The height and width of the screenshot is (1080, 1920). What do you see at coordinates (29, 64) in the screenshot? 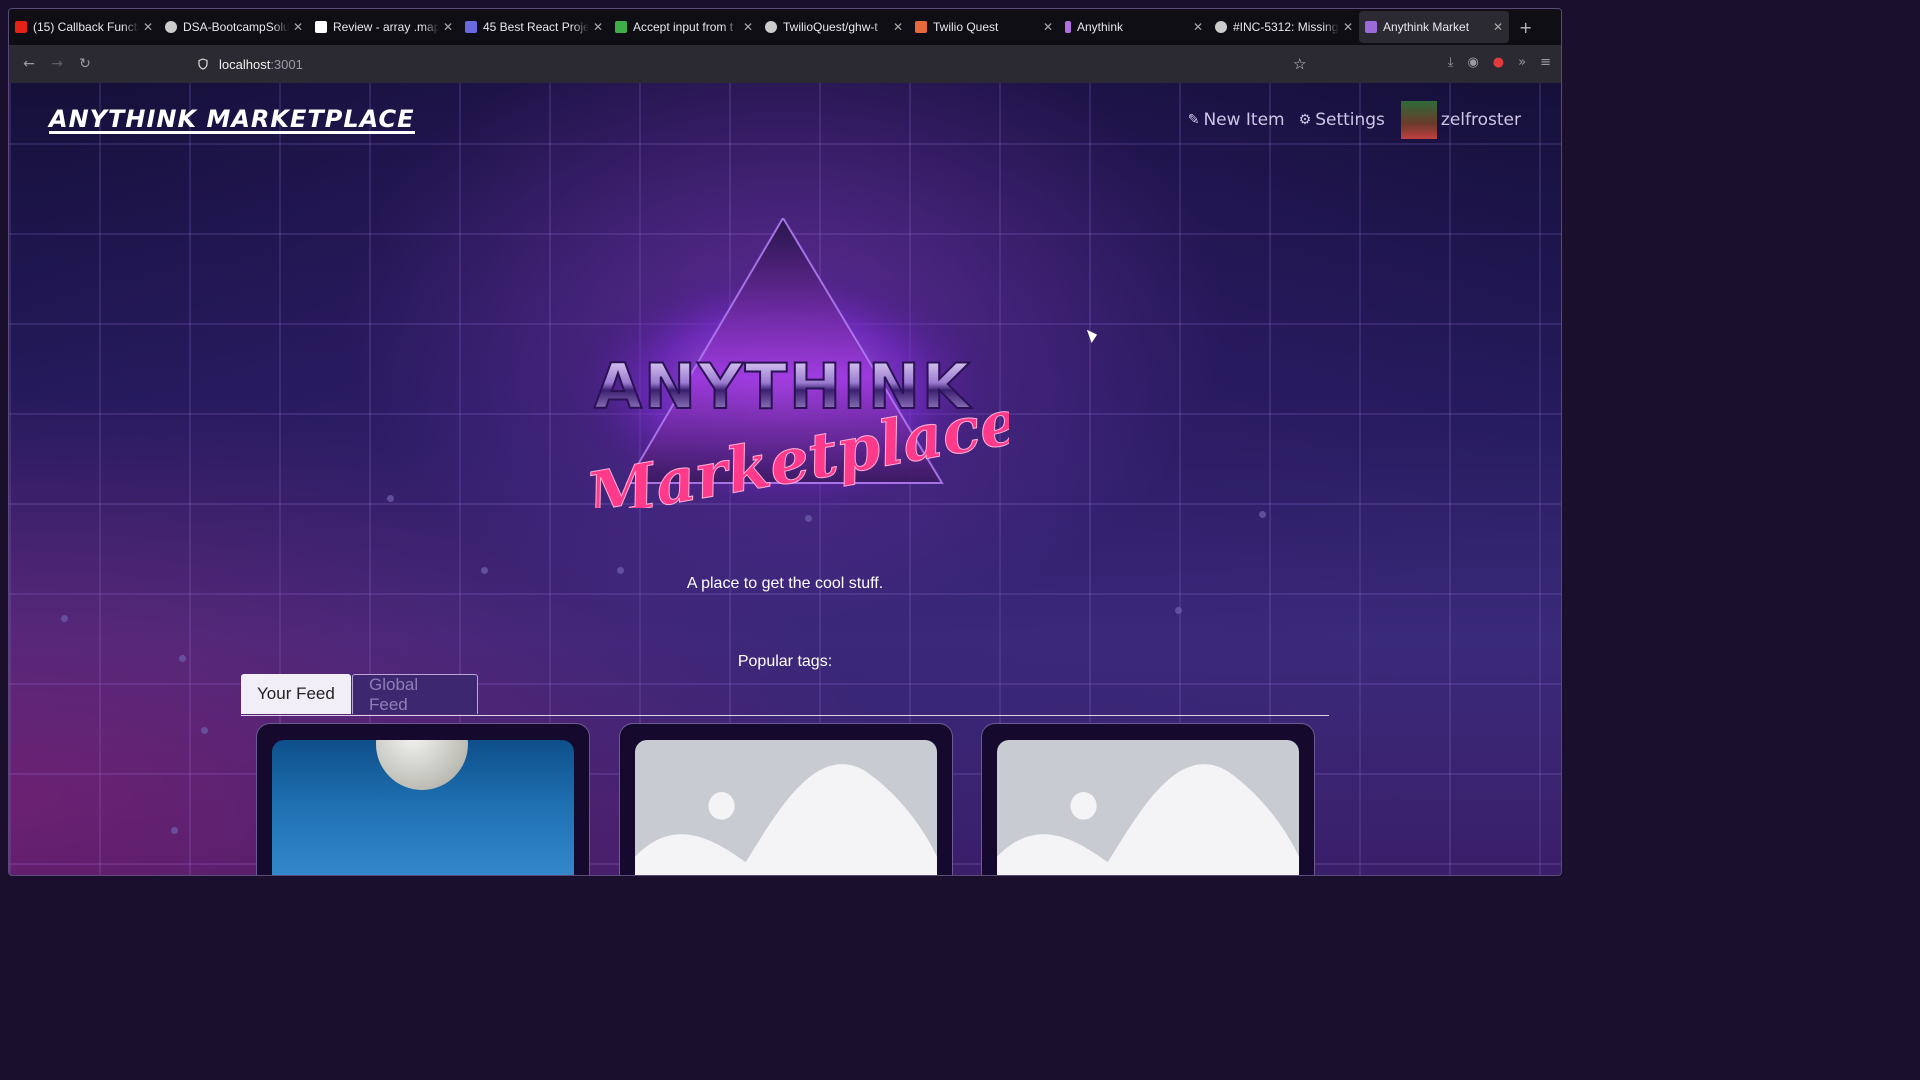
I see `back-arrow-icon: ←` at bounding box center [29, 64].